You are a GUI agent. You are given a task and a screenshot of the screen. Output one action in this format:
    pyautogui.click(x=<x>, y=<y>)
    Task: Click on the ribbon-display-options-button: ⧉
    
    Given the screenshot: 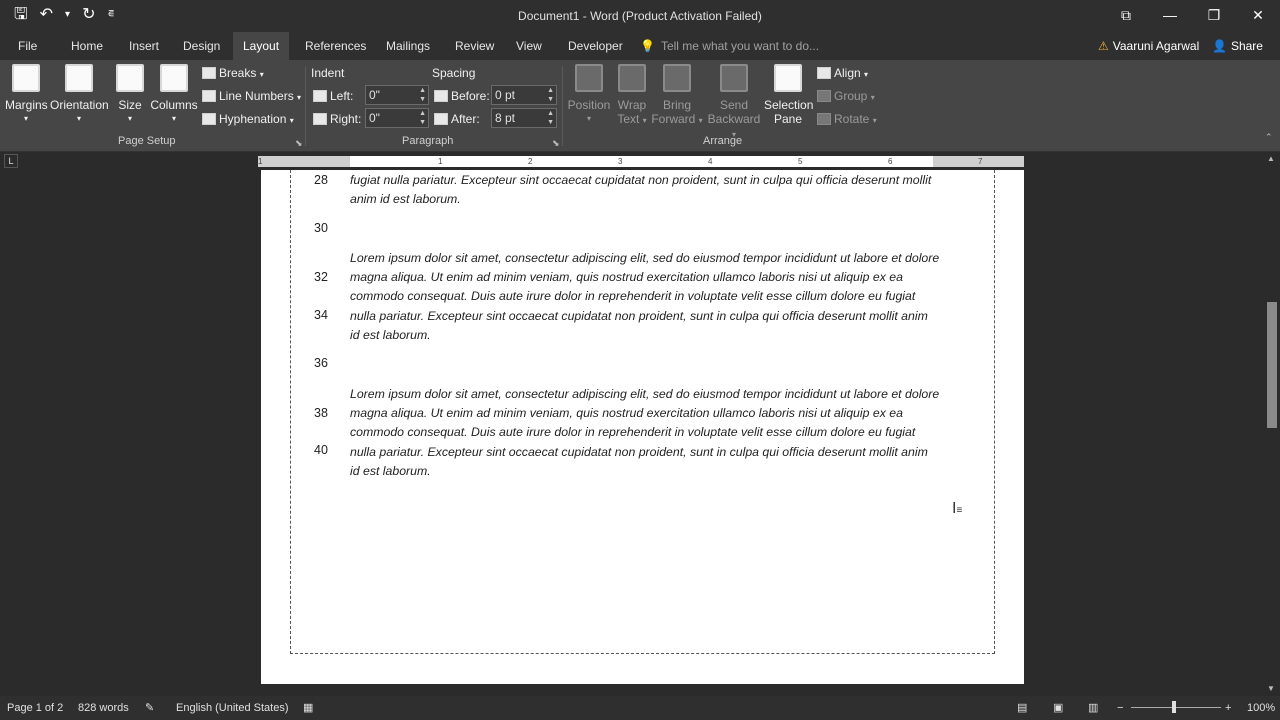 What is the action you would take?
    pyautogui.click(x=1126, y=16)
    